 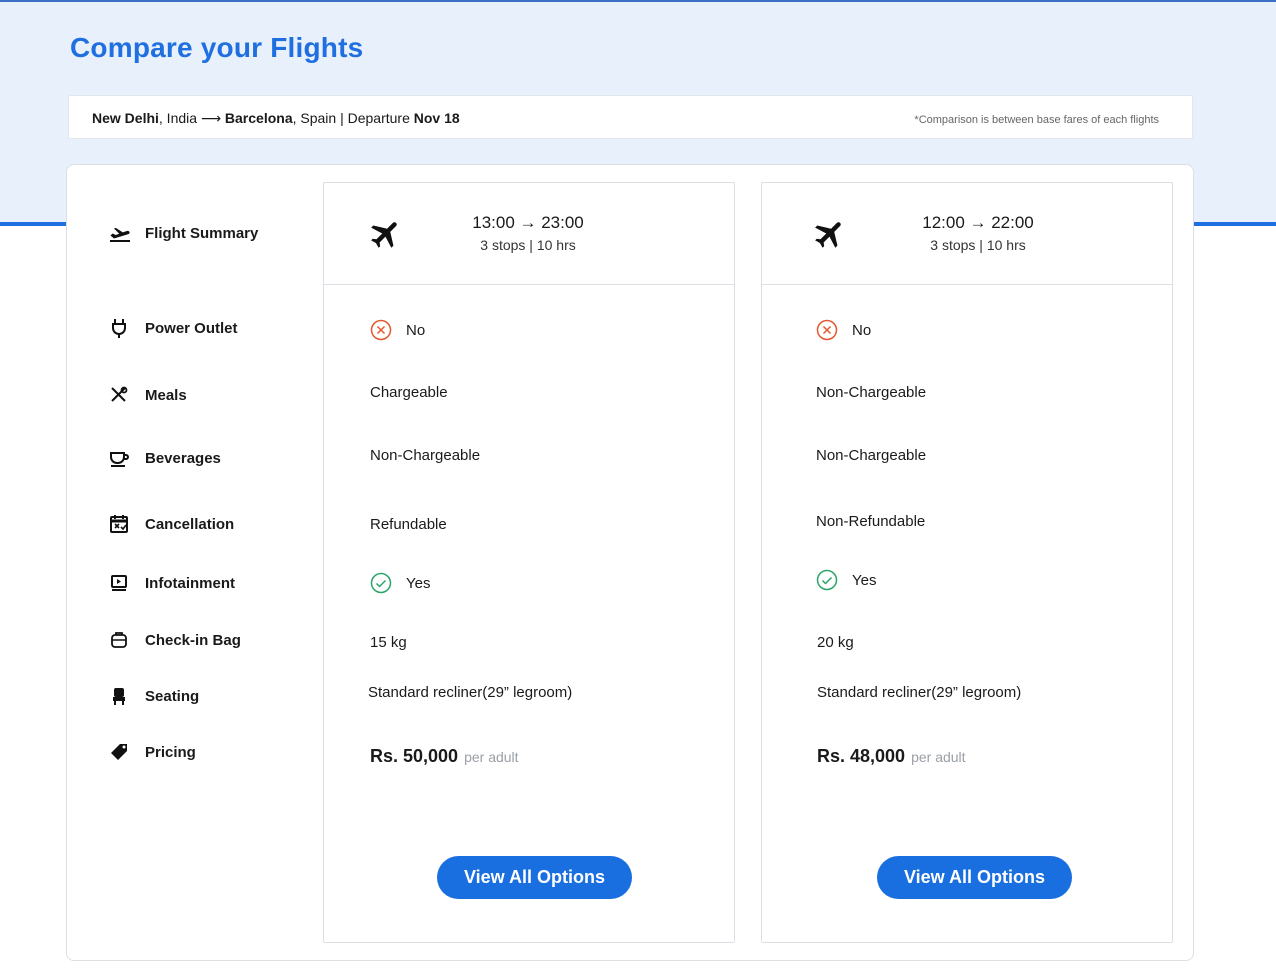 I want to click on meals-value-1: Chargeable, so click(x=409, y=392).